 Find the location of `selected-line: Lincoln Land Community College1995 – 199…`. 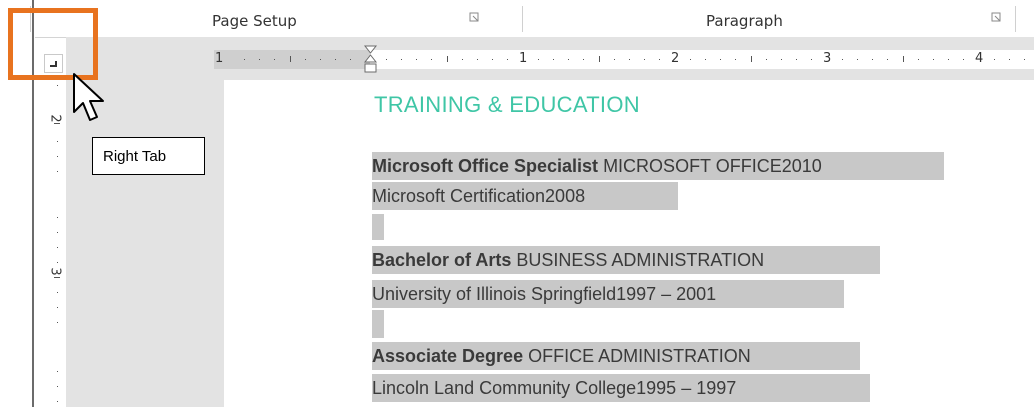

selected-line: Lincoln Land Community College1995 – 199… is located at coordinates (621, 388).